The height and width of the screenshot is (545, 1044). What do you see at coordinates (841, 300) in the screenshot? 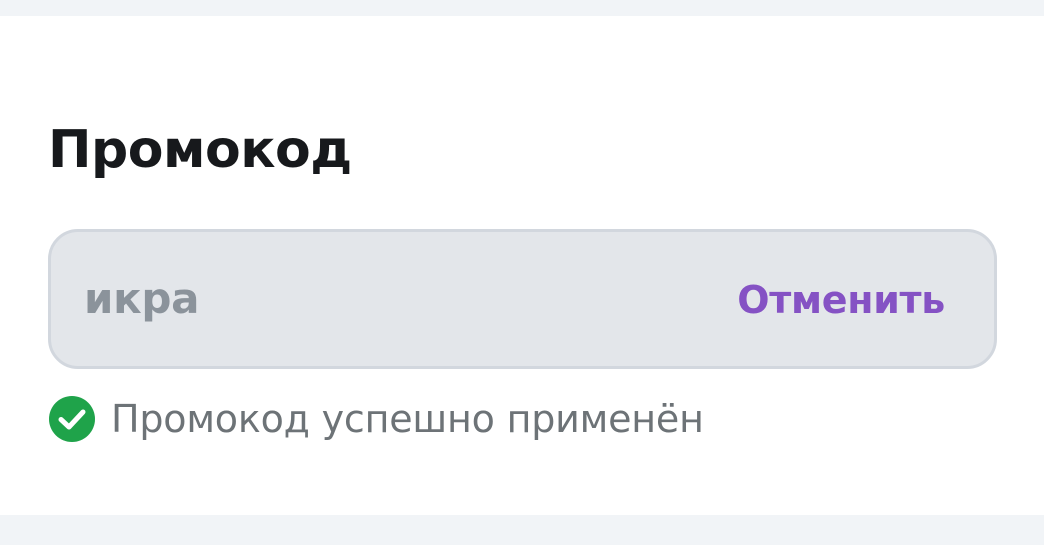
I see `cancel-promo-button: Отменить` at bounding box center [841, 300].